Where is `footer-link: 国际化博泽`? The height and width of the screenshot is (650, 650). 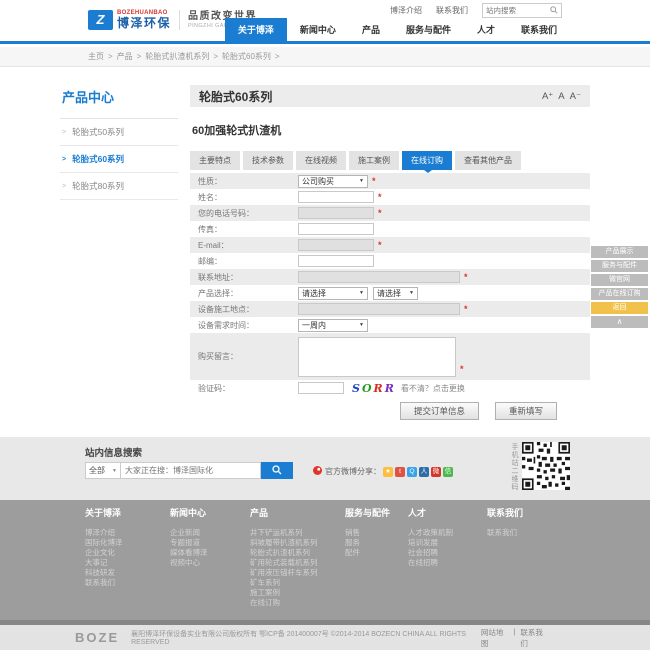 footer-link: 国际化博泽 is located at coordinates (104, 543).